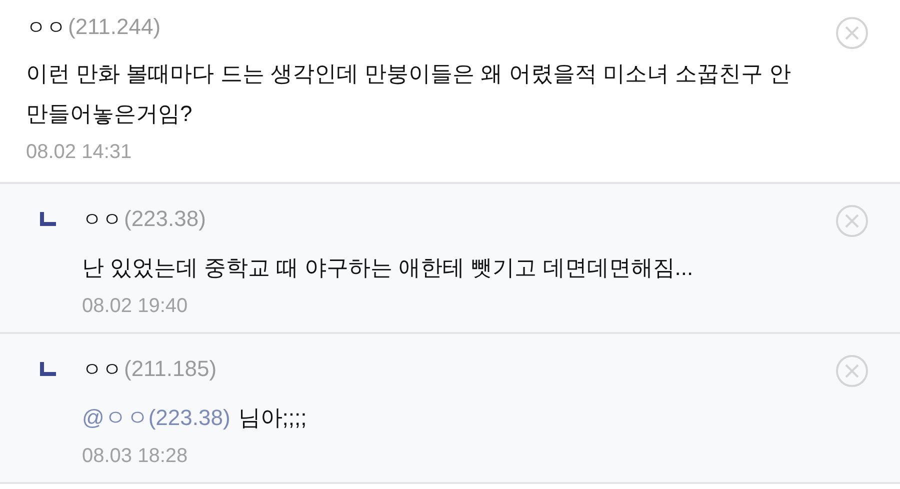 The width and height of the screenshot is (900, 489). What do you see at coordinates (79, 152) in the screenshot?
I see `comment-date: 08.02 14:31` at bounding box center [79, 152].